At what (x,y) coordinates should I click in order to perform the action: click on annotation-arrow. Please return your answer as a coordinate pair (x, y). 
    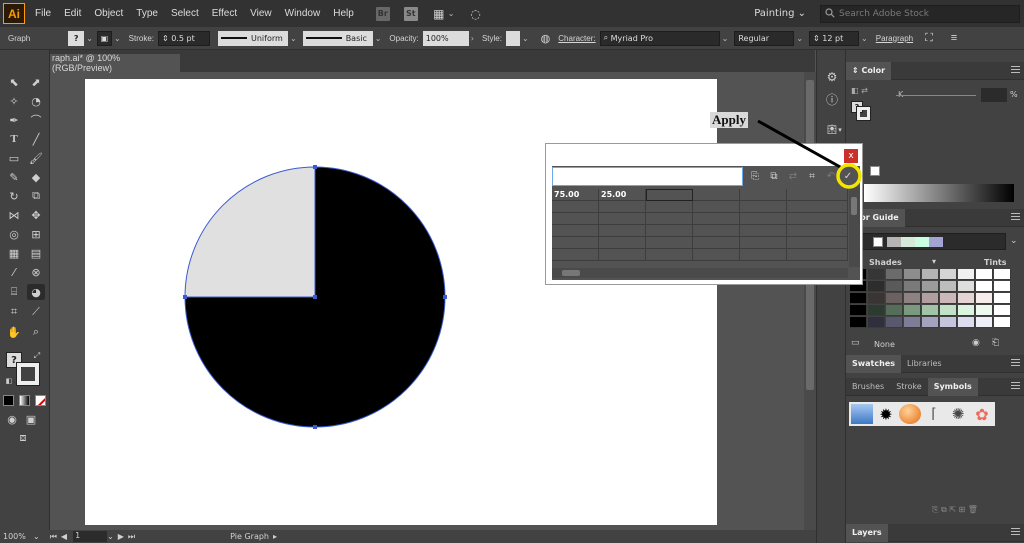
    Looking at the image, I should click on (800, 144).